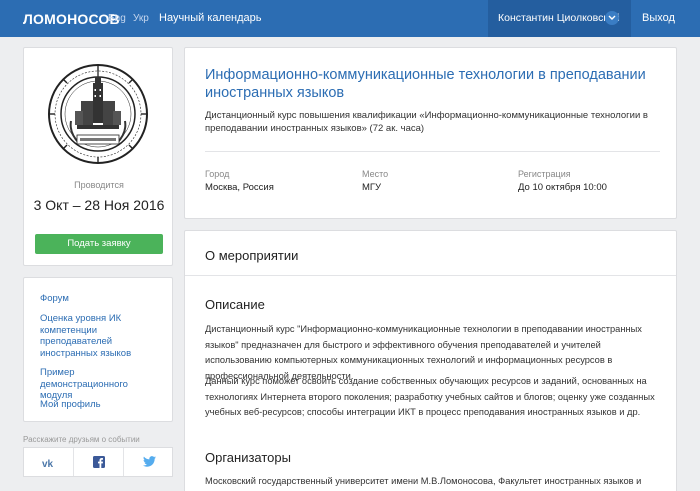 The height and width of the screenshot is (491, 700). Describe the element at coordinates (562, 187) in the screenshot. I see `registration-value: До 10 октября 10:00` at that location.